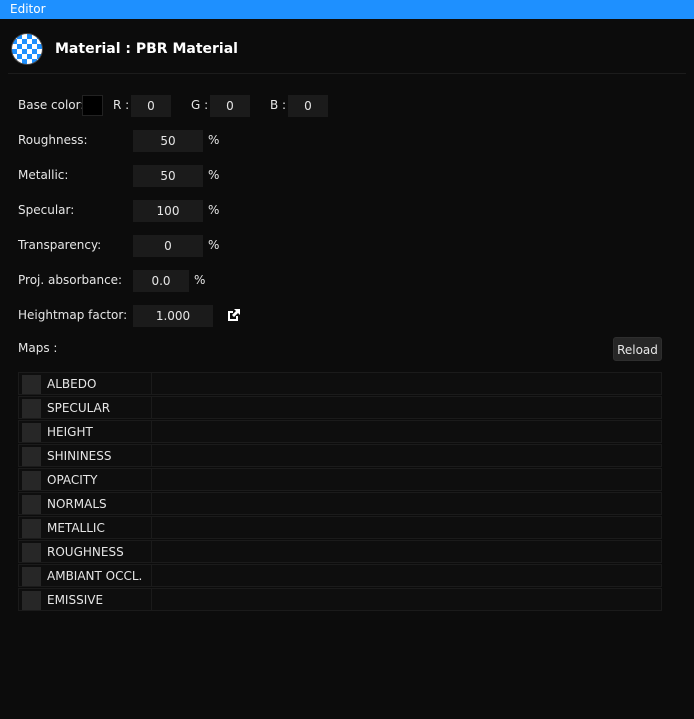  What do you see at coordinates (200, 105) in the screenshot?
I see `green-label: G :` at bounding box center [200, 105].